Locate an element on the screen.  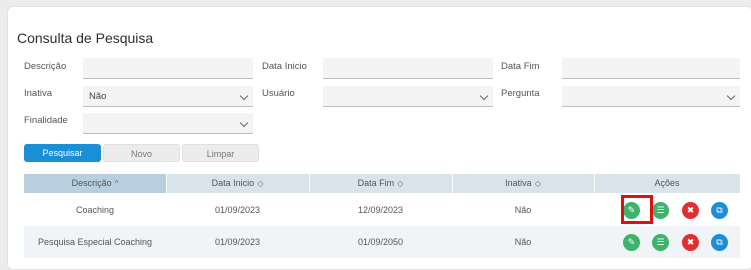
header-descricao: Descrição ^ is located at coordinates (95, 183).